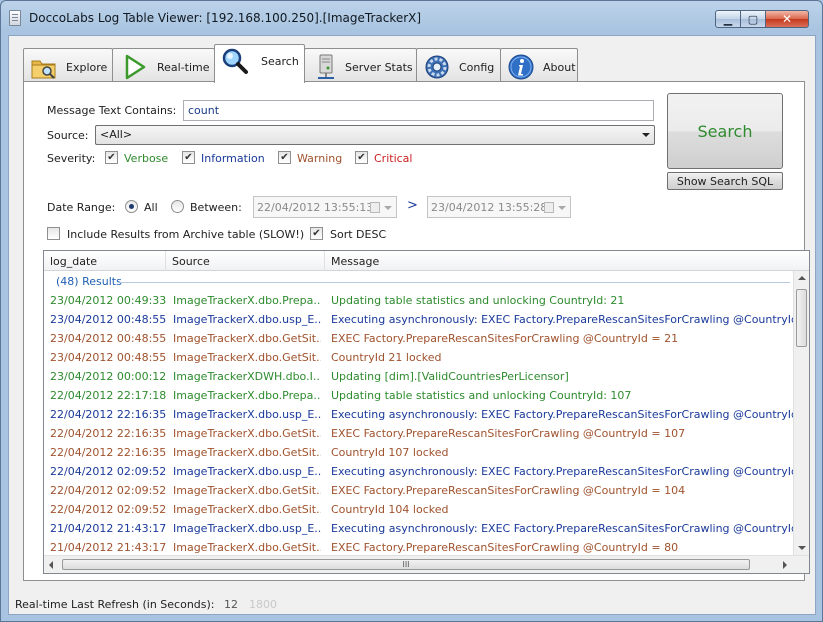  What do you see at coordinates (412, 205) in the screenshot?
I see `date-range-arrow: >` at bounding box center [412, 205].